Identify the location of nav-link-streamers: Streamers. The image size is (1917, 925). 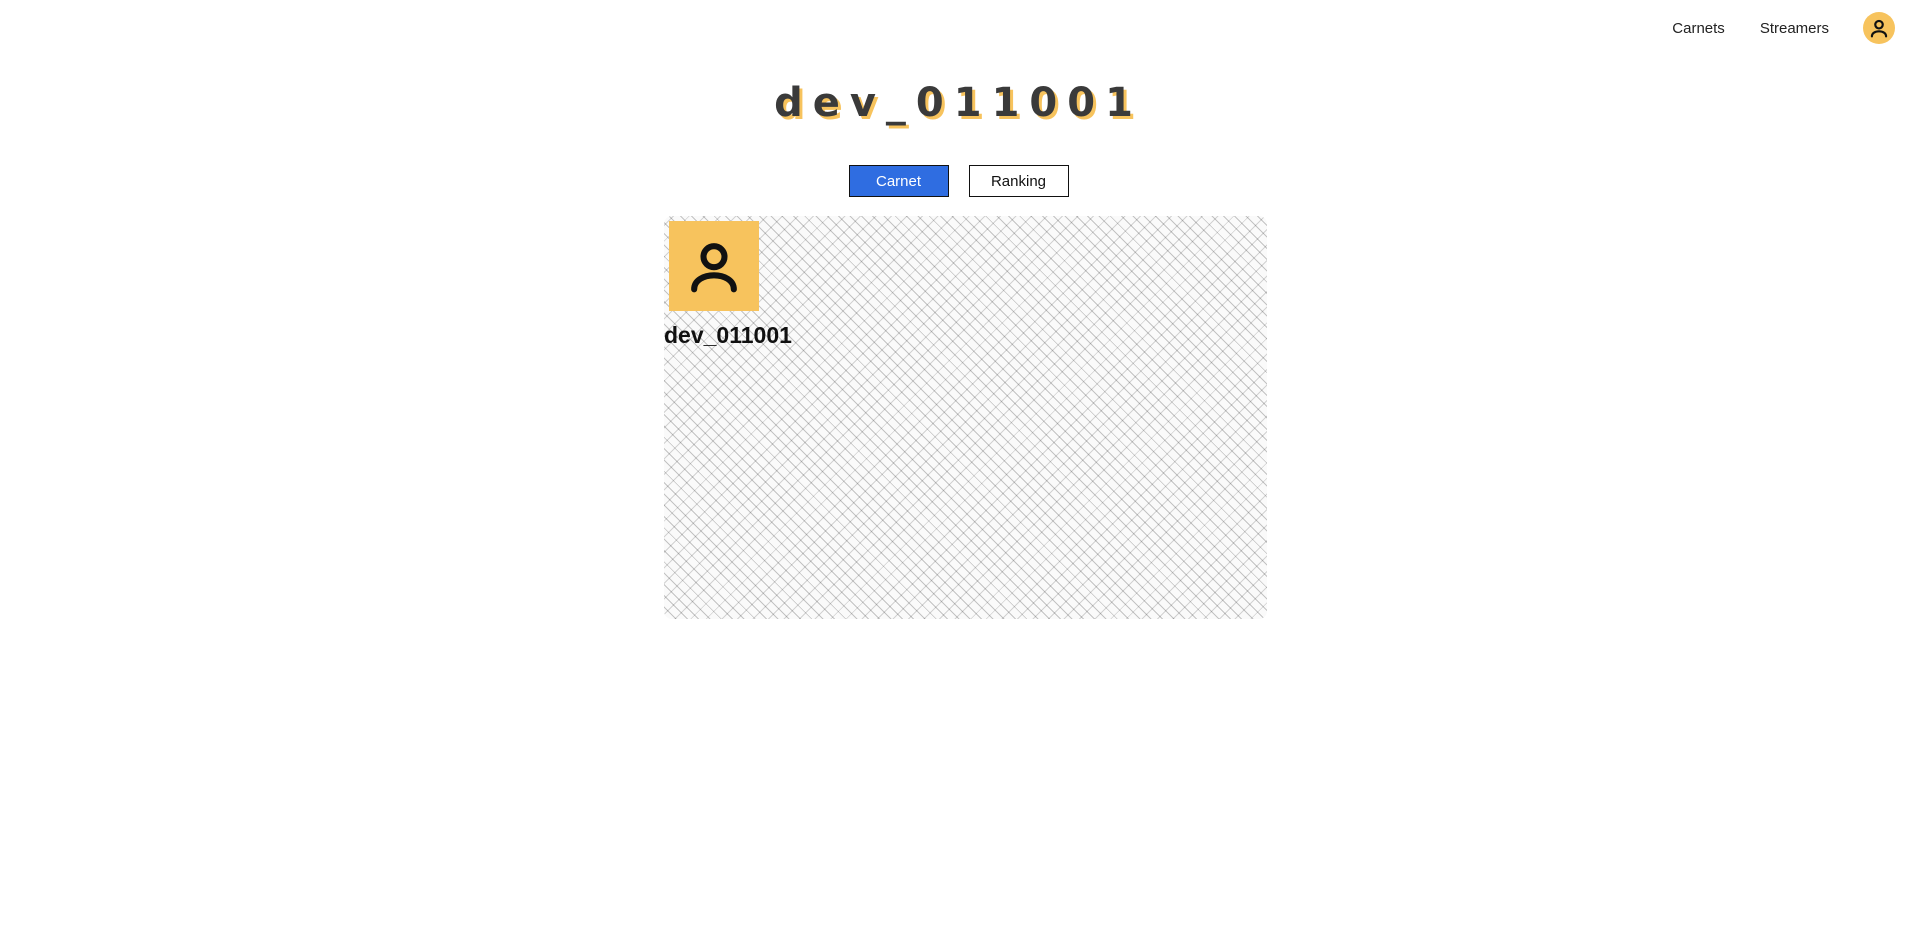
(1794, 28).